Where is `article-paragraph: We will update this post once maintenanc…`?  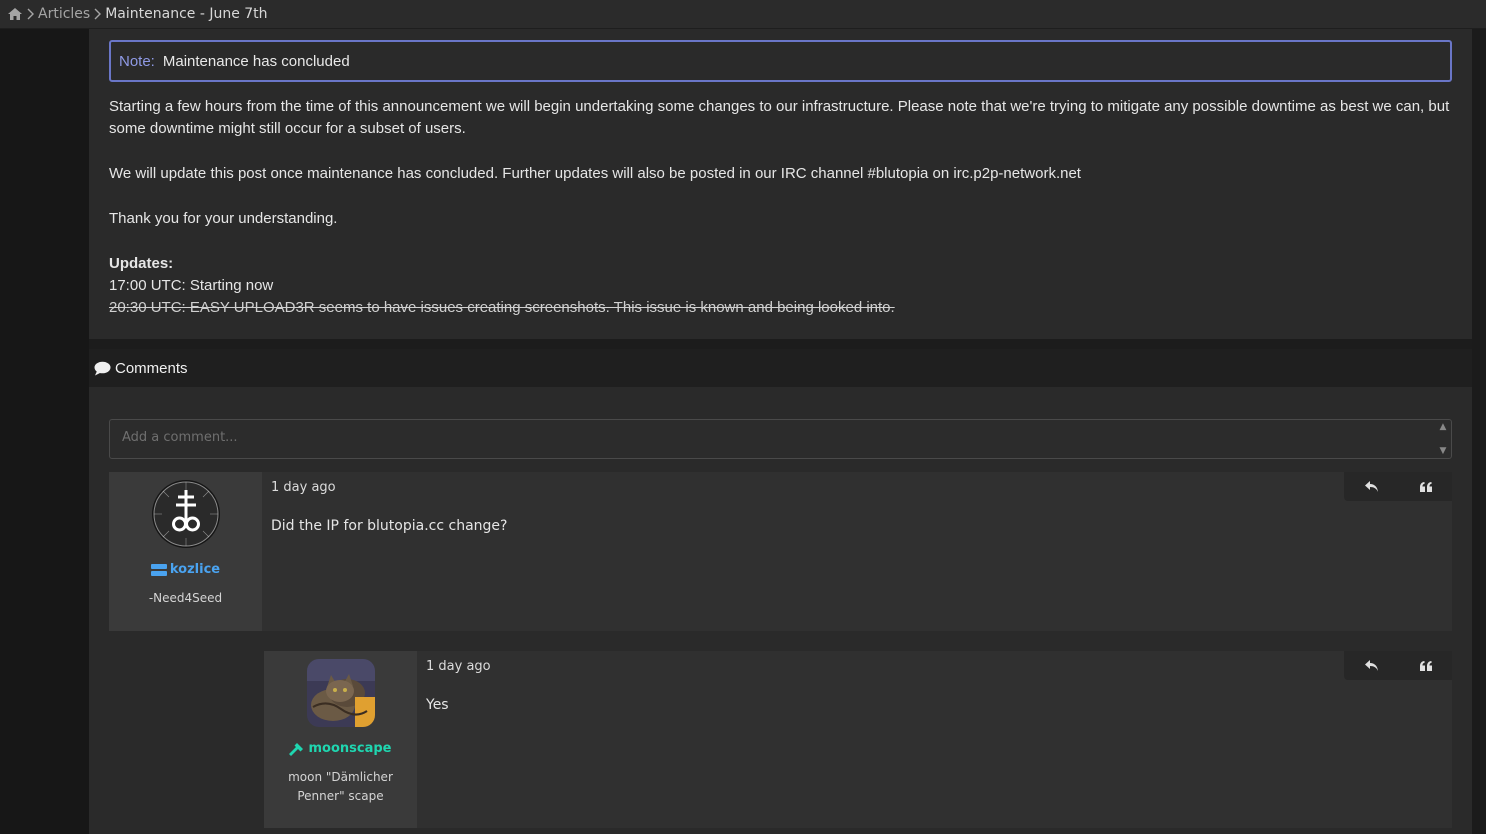 article-paragraph: We will update this post once maintenanc… is located at coordinates (595, 173).